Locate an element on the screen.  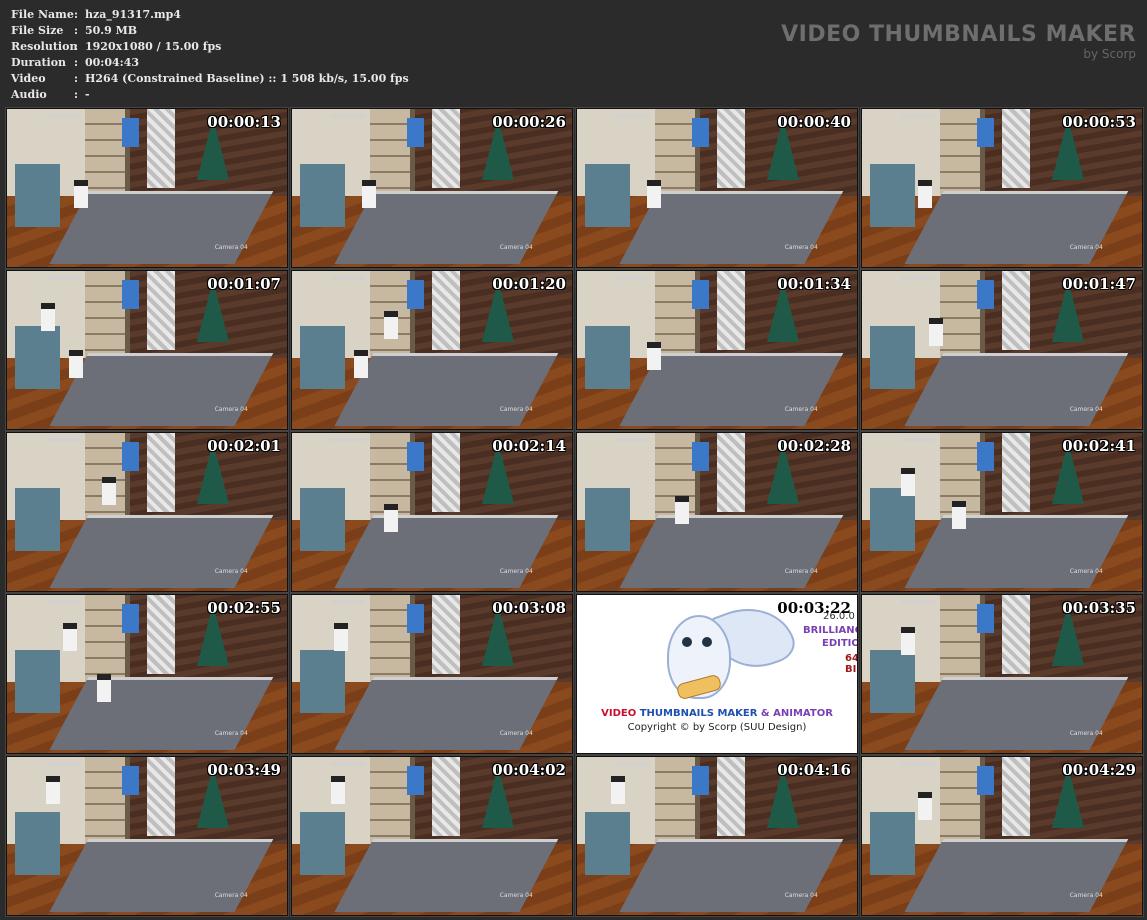
promo-copyright: Copyright © by Scorp (SUU Design) is located at coordinates (717, 727).